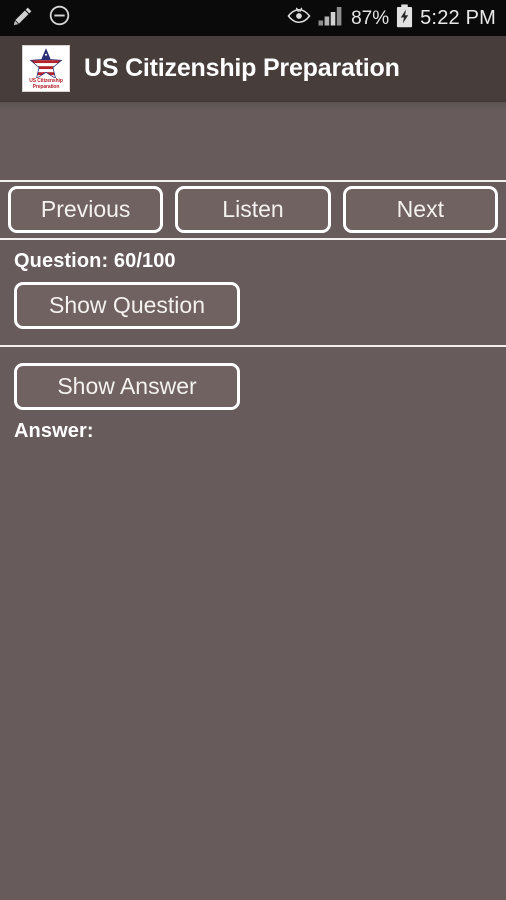 This screenshot has width=506, height=900. Describe the element at coordinates (253, 18) in the screenshot. I see `status-bar: 87% 5:22 PM` at that location.